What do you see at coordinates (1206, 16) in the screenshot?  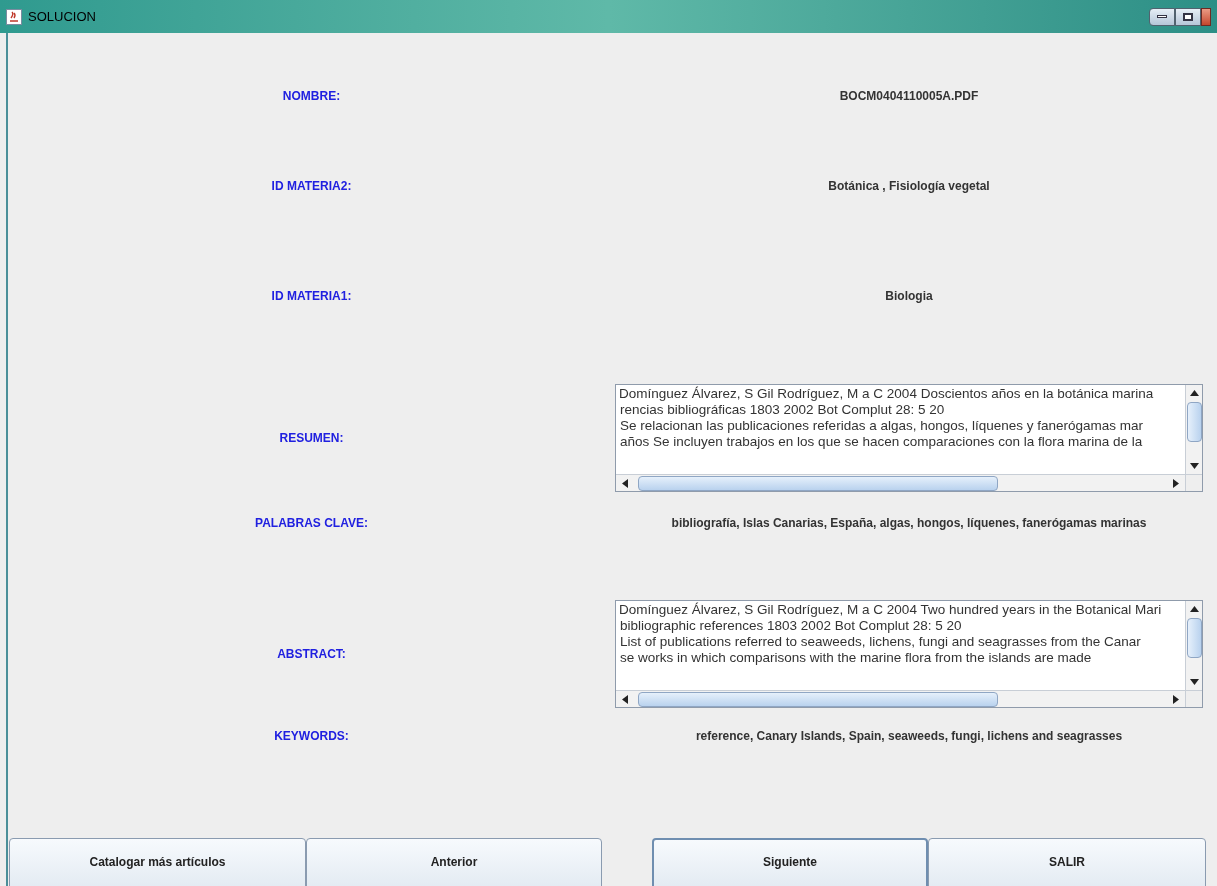 I see `close-button` at bounding box center [1206, 16].